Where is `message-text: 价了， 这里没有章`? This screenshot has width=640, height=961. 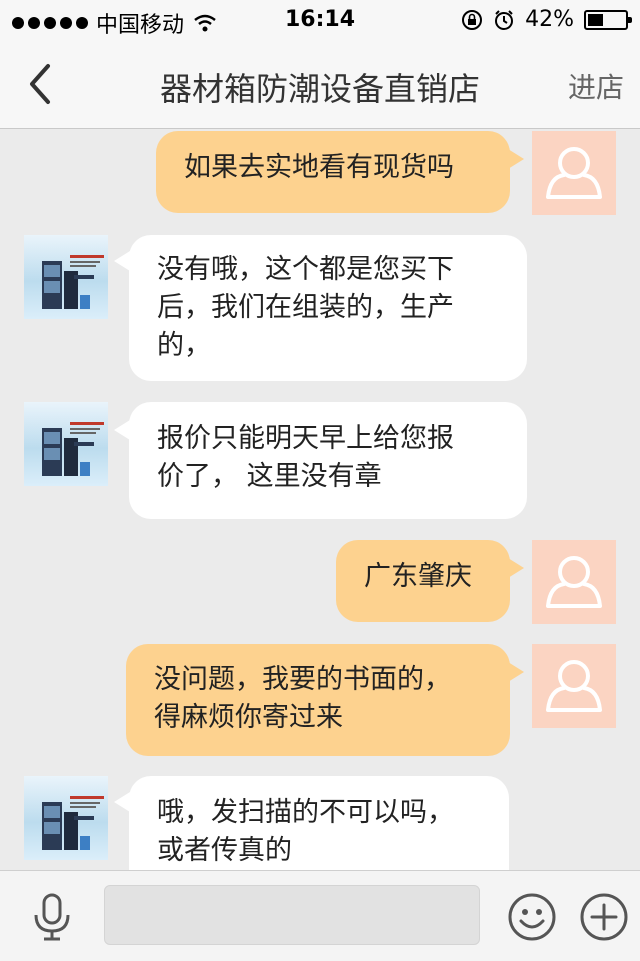 message-text: 价了， 这里没有章 is located at coordinates (269, 476).